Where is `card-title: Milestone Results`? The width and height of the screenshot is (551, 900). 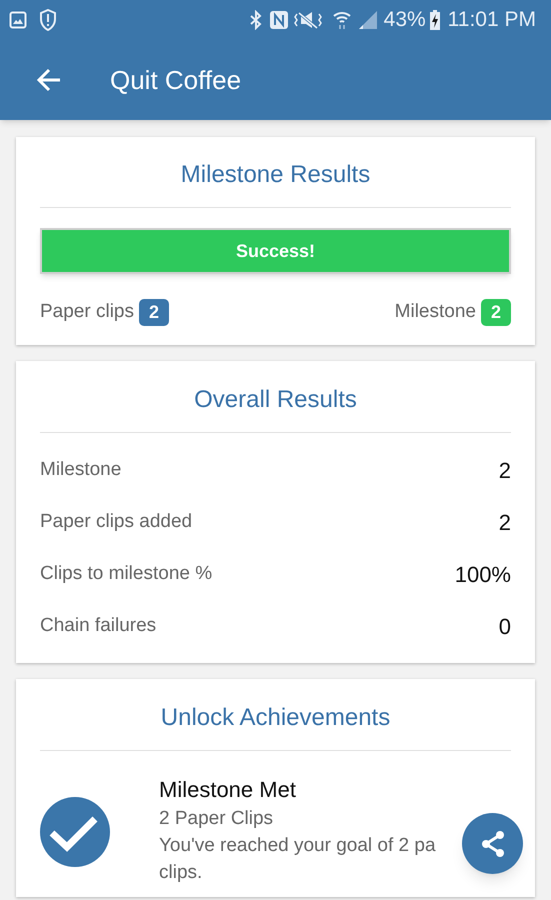 card-title: Milestone Results is located at coordinates (275, 172).